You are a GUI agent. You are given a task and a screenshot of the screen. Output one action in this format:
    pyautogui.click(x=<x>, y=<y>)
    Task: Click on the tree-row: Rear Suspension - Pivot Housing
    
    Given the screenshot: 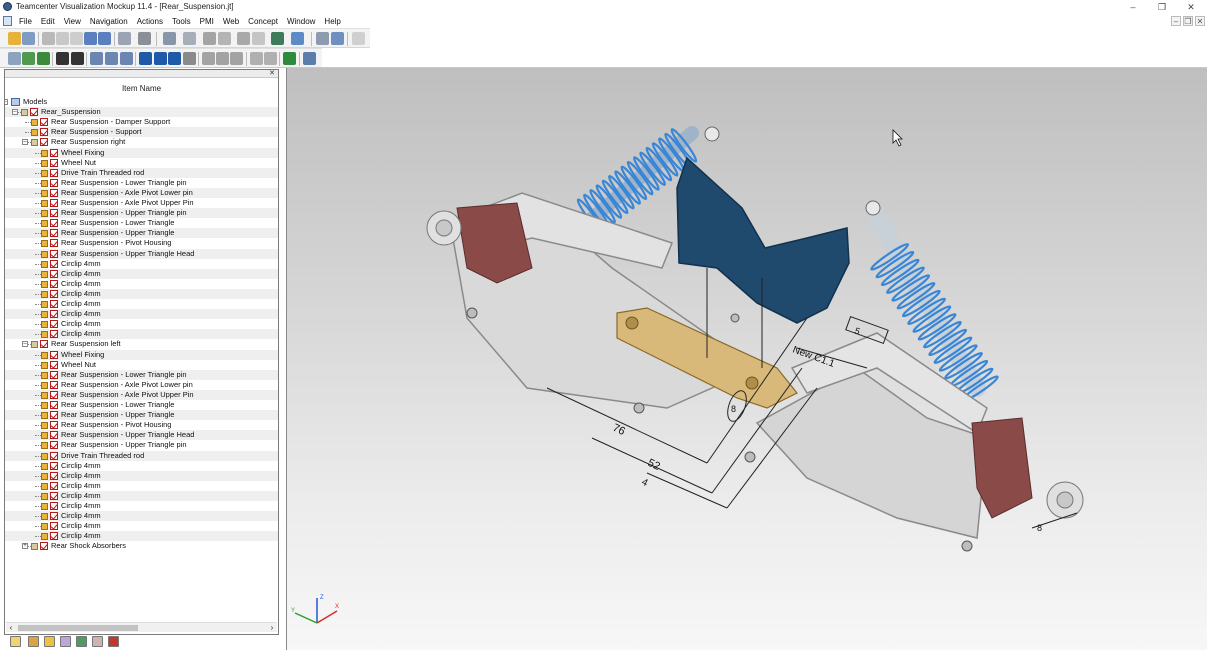 What is the action you would take?
    pyautogui.click(x=141, y=425)
    